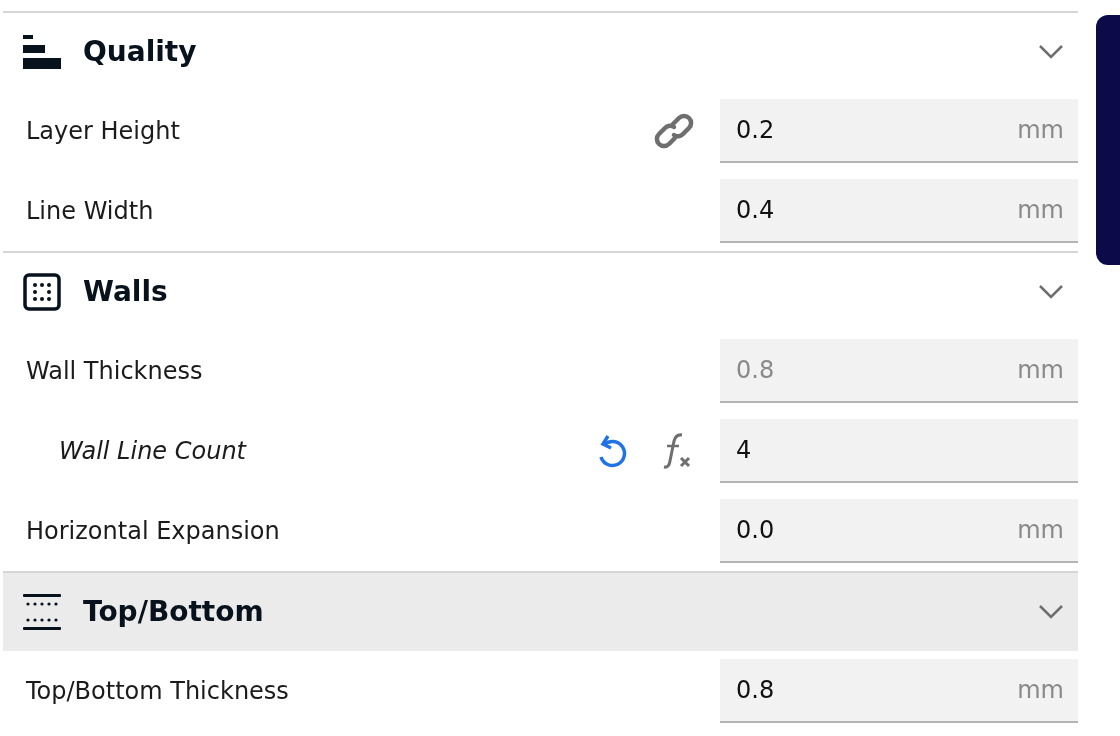  Describe the element at coordinates (42, 292) in the screenshot. I see `dotted-square-icon` at that location.